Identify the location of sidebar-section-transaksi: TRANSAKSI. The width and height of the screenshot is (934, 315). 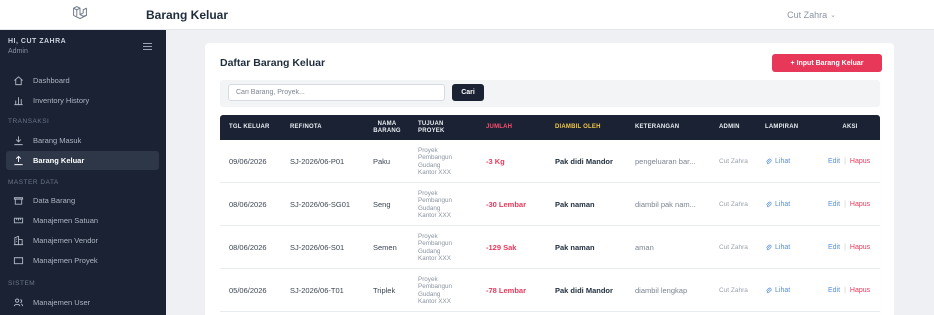
(29, 121).